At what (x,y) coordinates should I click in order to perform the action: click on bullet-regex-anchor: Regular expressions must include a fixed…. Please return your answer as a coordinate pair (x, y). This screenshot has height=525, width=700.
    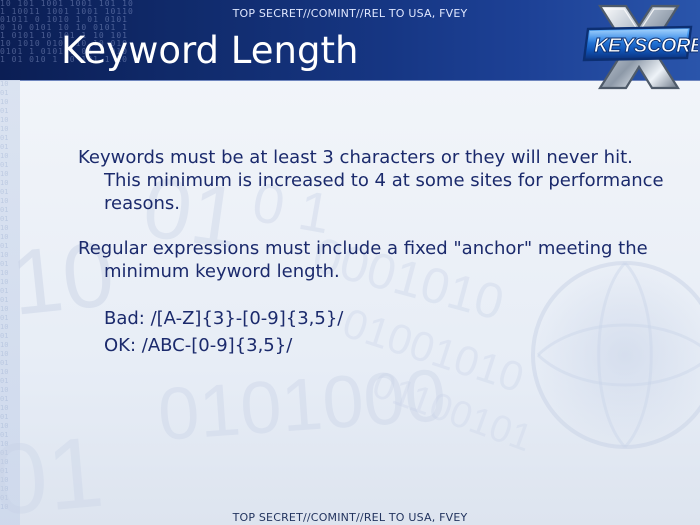
    Looking at the image, I should click on (363, 260).